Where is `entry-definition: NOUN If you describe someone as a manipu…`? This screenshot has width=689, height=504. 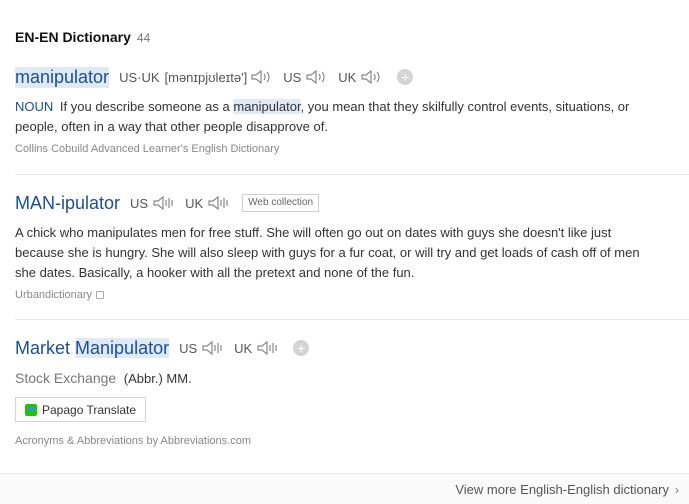
entry-definition: NOUN If you describe someone as a manipu… is located at coordinates (352, 117).